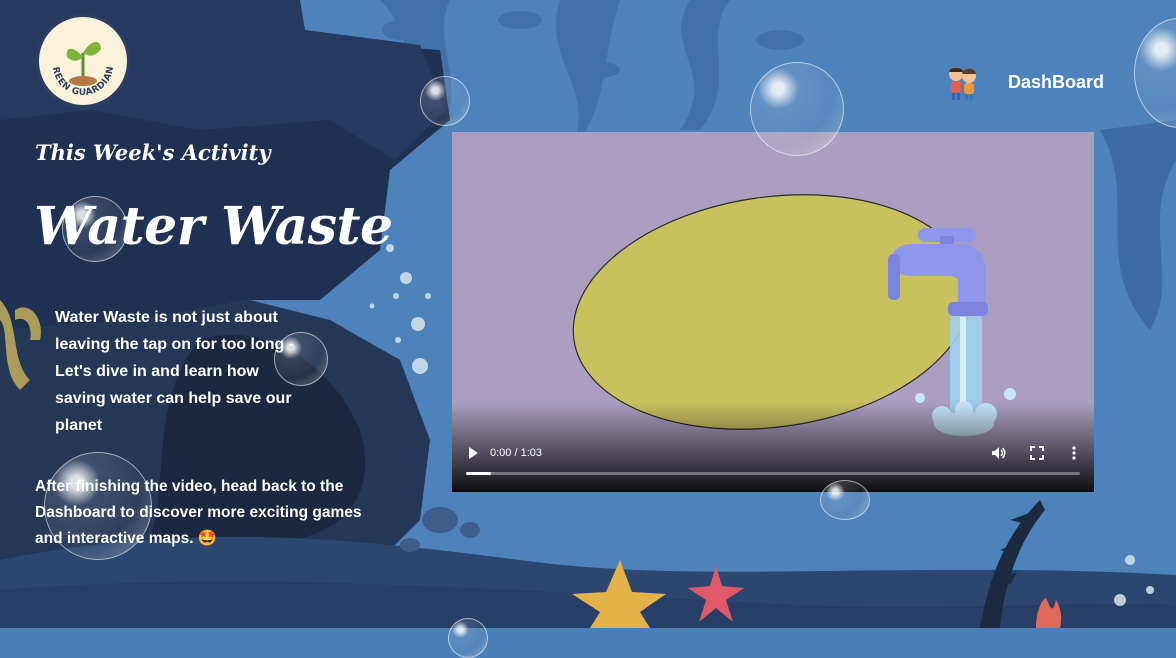  I want to click on play-icon, so click(473, 453).